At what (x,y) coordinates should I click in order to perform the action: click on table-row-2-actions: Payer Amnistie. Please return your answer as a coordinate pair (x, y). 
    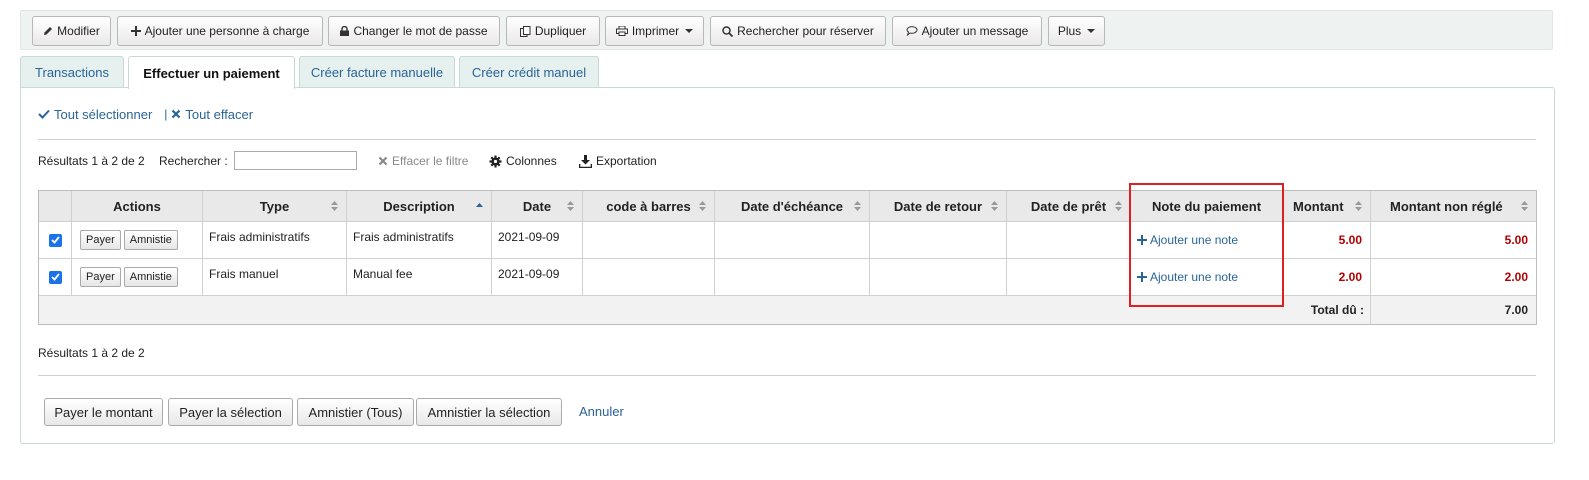
    Looking at the image, I should click on (137, 277).